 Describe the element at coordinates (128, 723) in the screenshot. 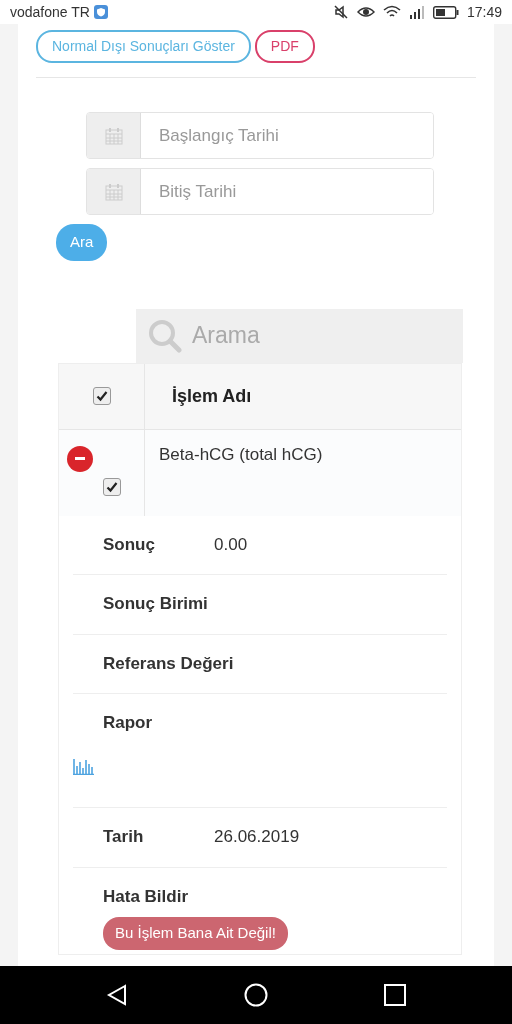

I see `detail-label: Rapor` at that location.